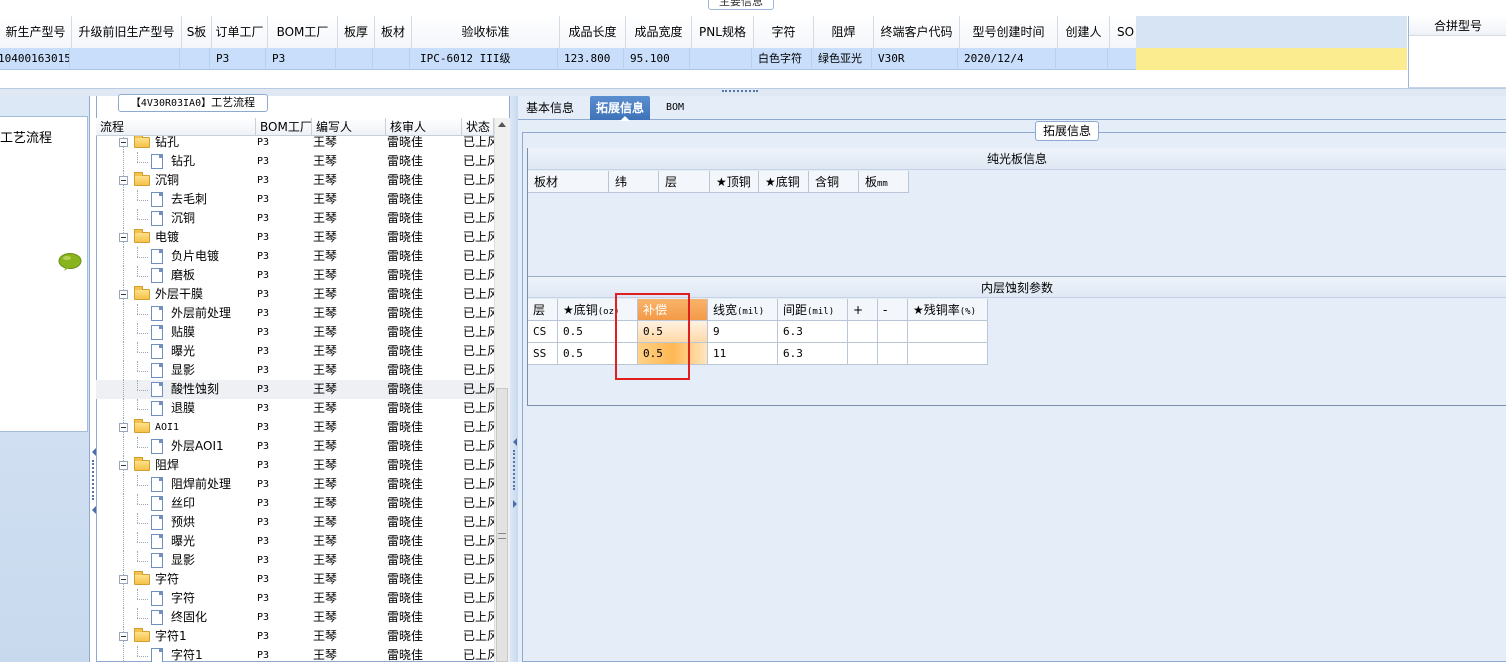  What do you see at coordinates (197, 32) in the screenshot?
I see `col-header-s-board: S板` at bounding box center [197, 32].